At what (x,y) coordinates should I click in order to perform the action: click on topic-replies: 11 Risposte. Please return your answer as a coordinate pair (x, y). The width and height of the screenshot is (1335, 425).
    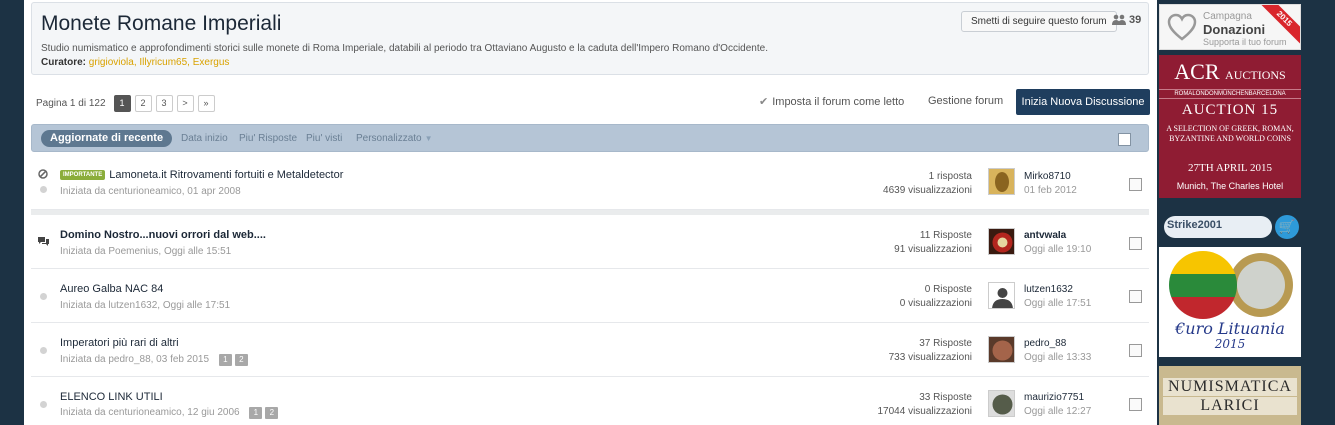
    Looking at the image, I should click on (945, 235).